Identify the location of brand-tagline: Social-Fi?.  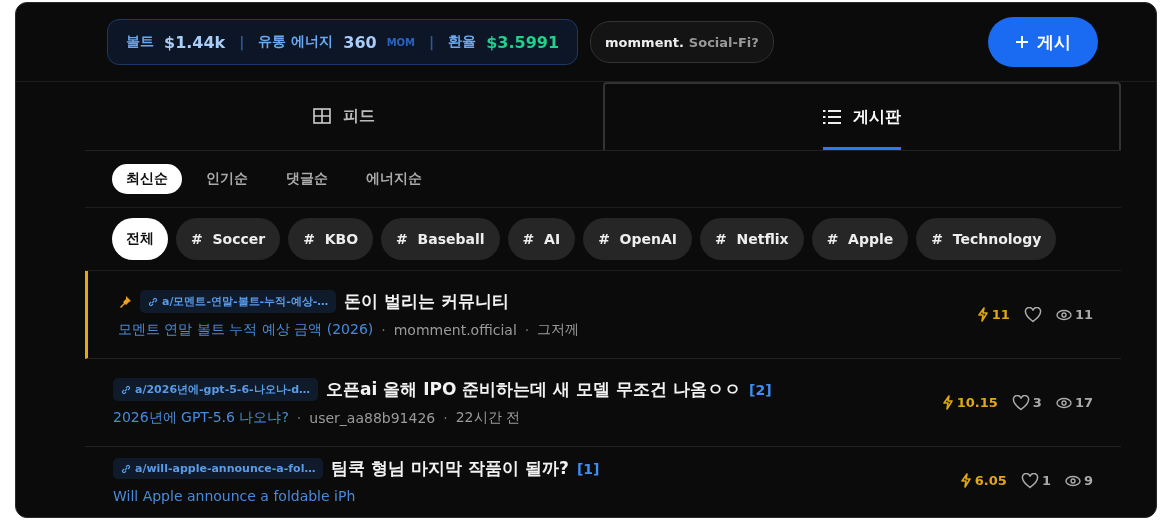
(723, 42).